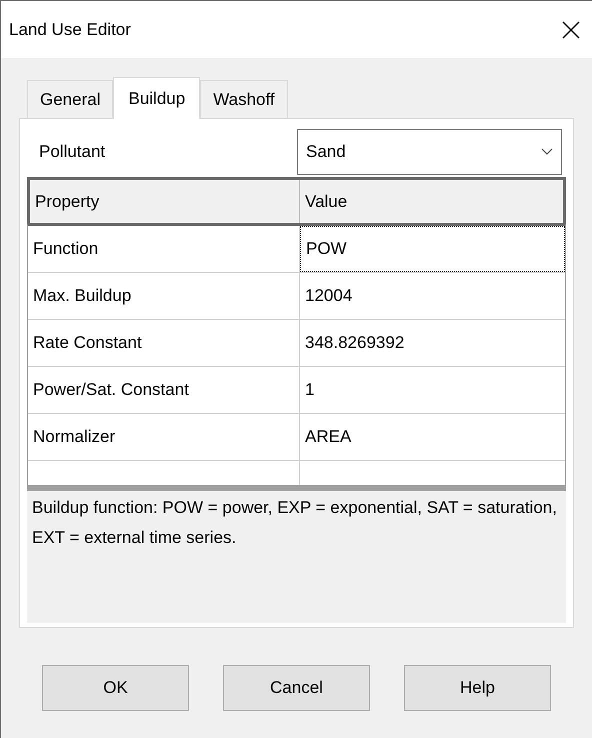 The image size is (592, 738). I want to click on table-cell: 12004, so click(432, 296).